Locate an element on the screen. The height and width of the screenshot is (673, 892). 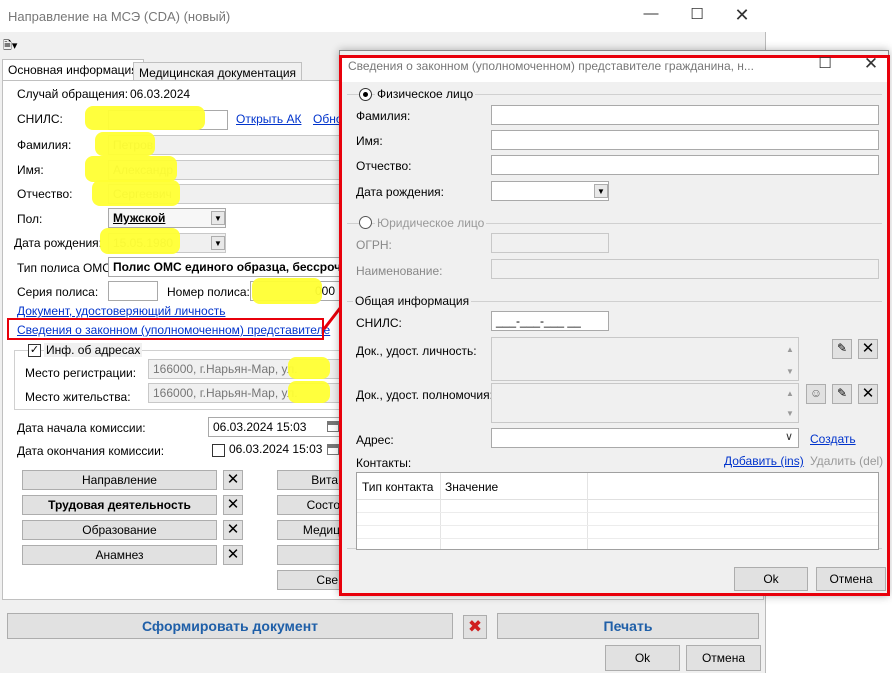
chevron-down-icon: ∨ is located at coordinates (789, 436).